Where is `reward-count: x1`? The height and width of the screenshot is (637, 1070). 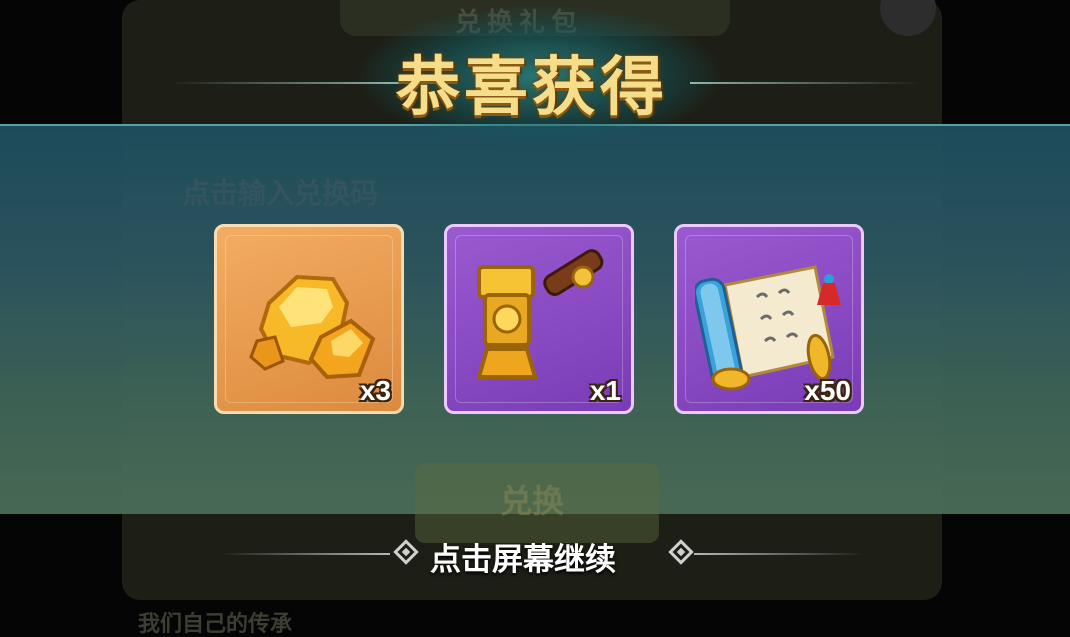 reward-count: x1 is located at coordinates (605, 390).